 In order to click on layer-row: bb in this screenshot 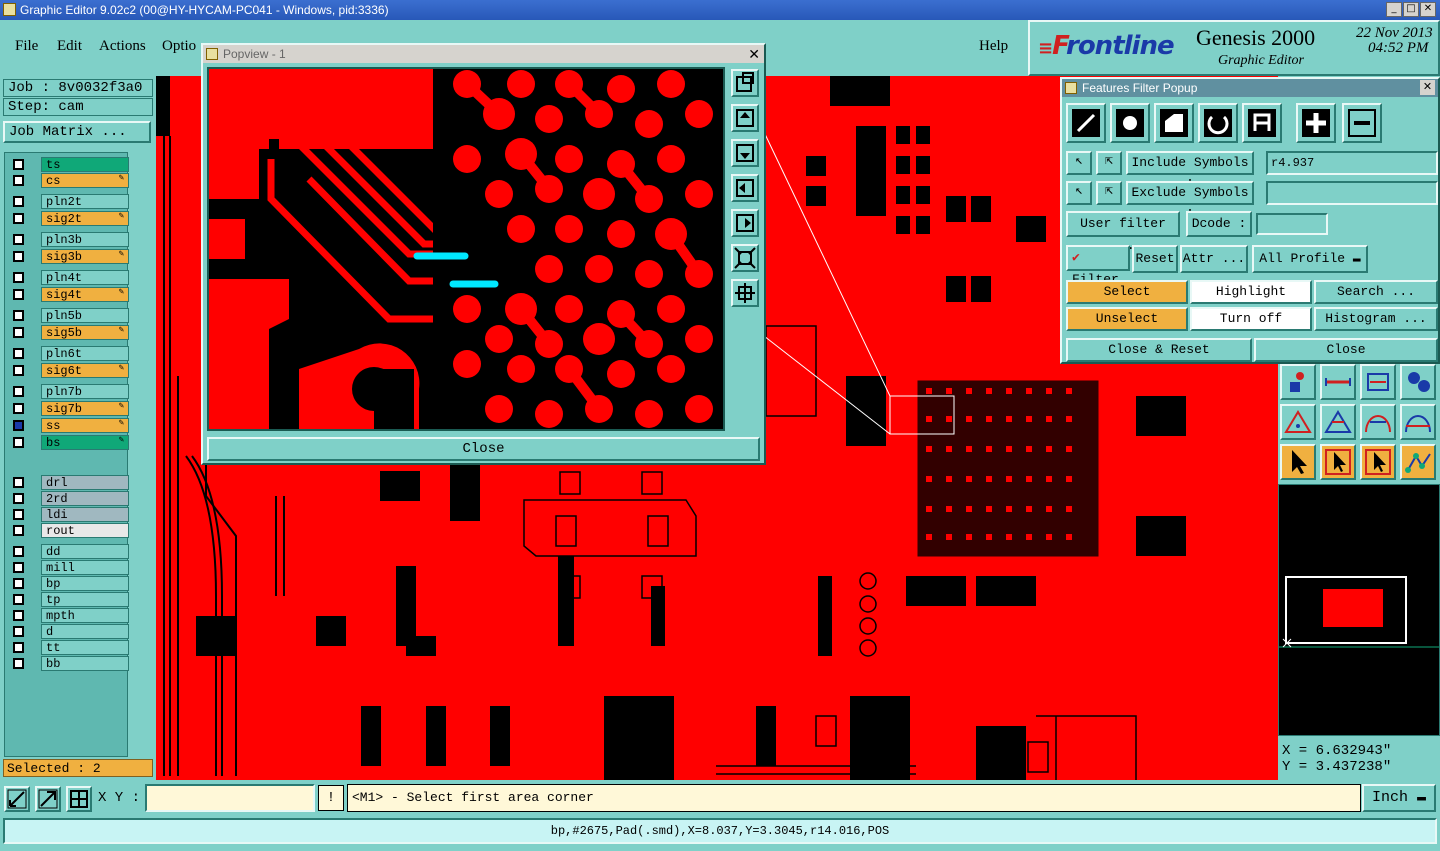, I will do `click(69, 663)`.